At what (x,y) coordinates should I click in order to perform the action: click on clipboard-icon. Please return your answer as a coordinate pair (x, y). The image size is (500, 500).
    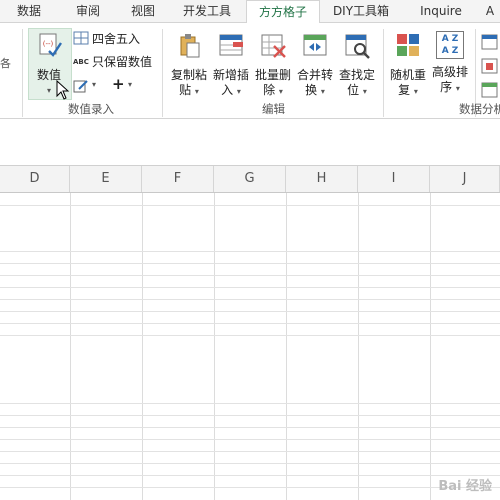
    Looking at the image, I should click on (190, 46).